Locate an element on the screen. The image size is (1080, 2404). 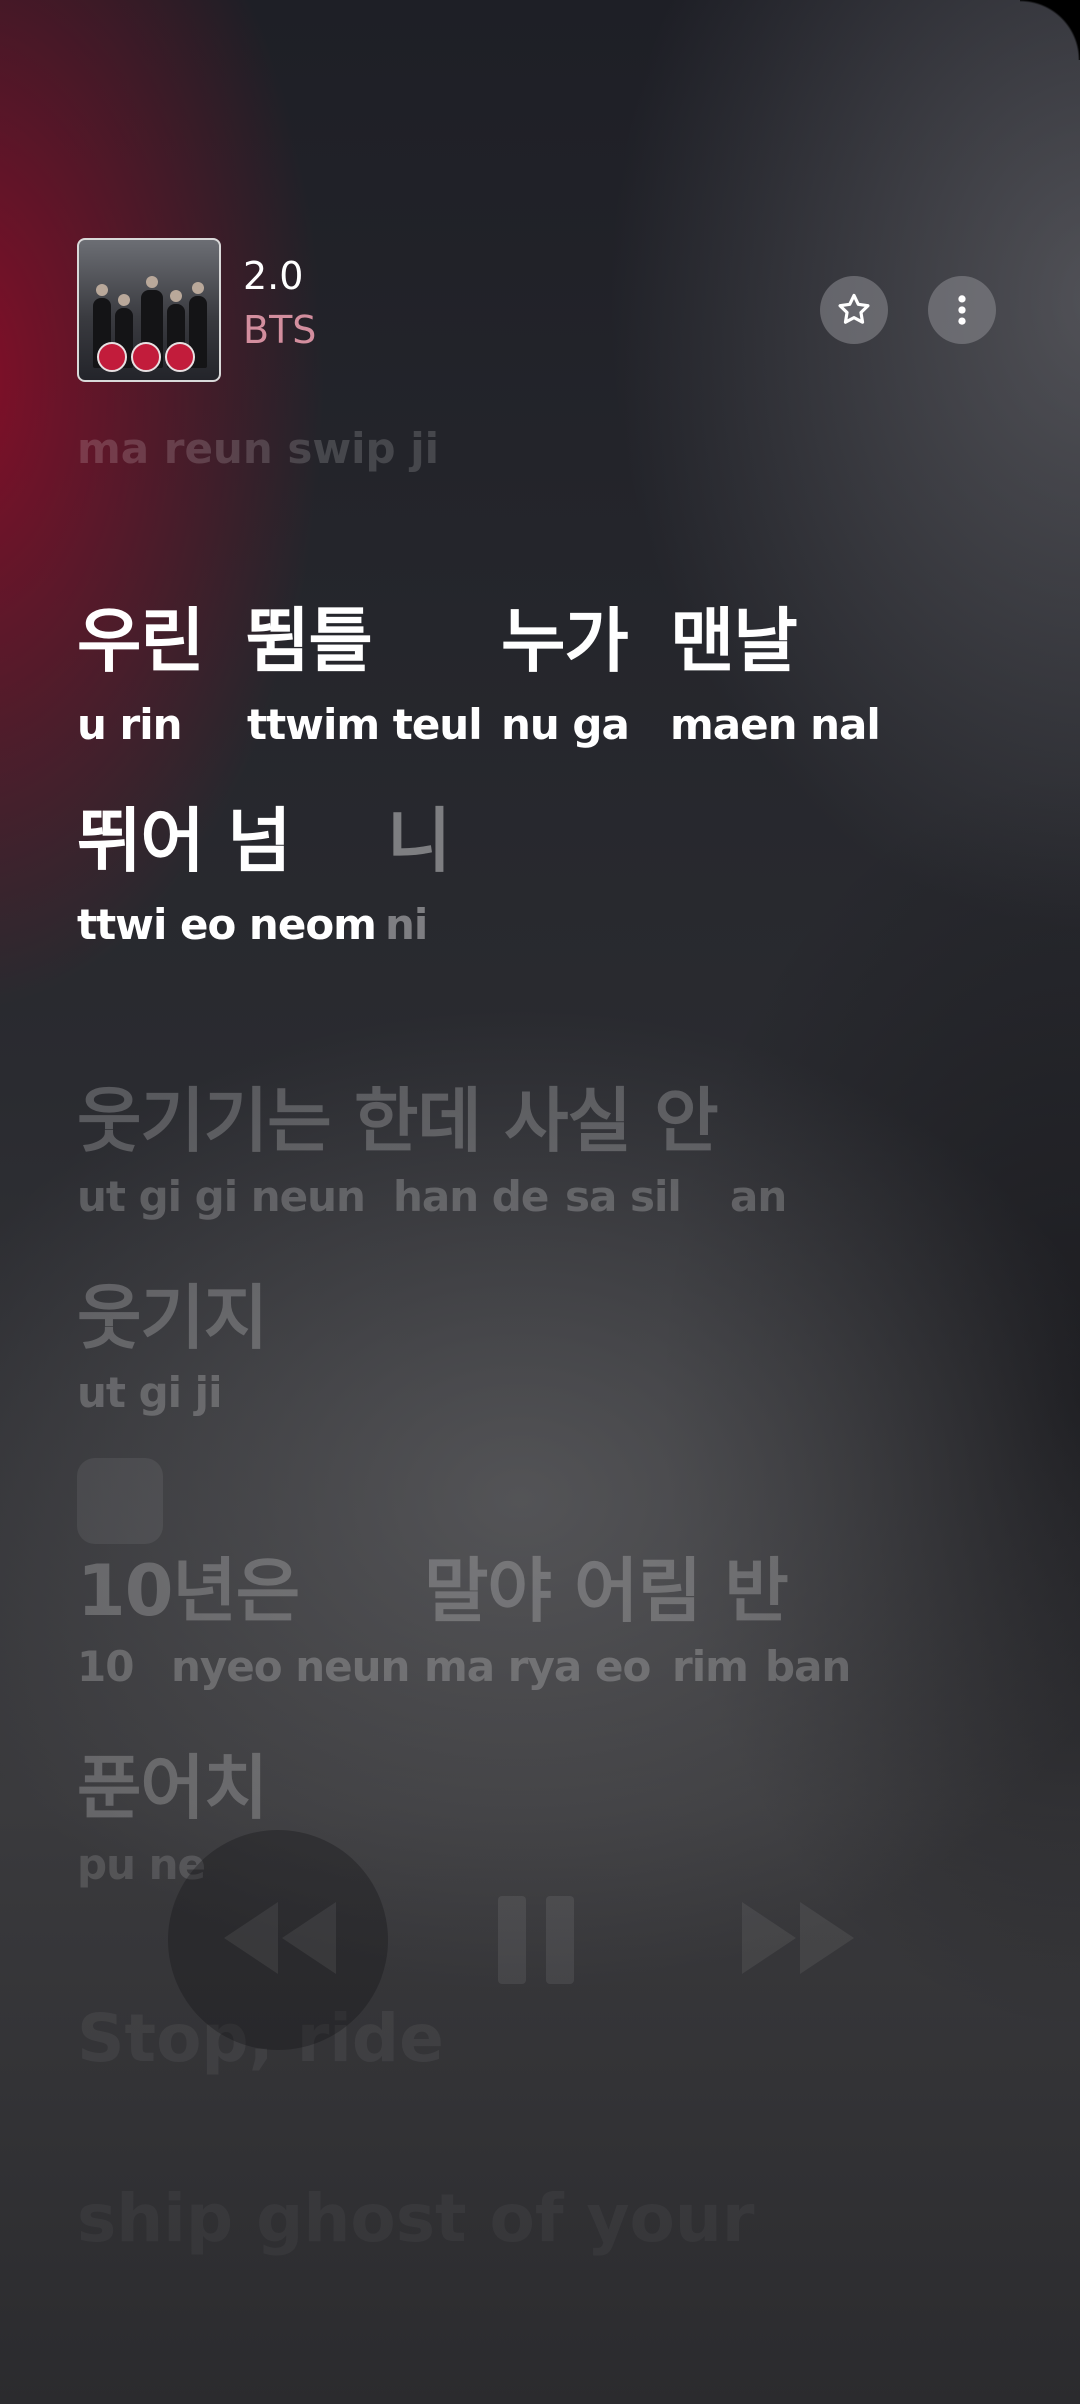
more-vertical-icon is located at coordinates (962, 310).